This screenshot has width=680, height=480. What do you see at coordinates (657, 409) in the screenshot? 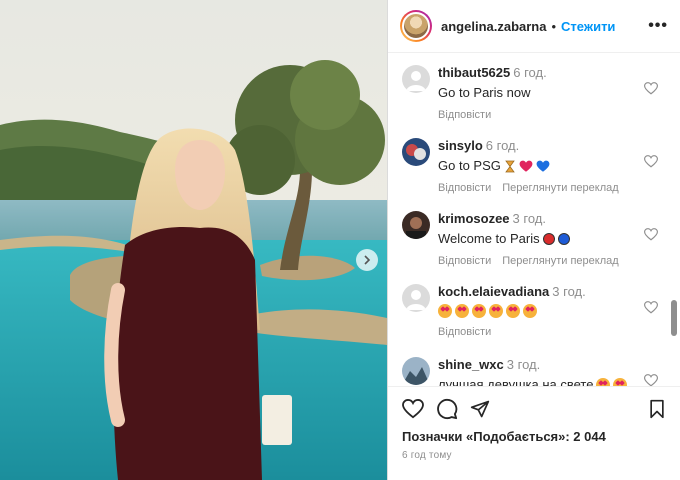
I see `bookmark-icon` at bounding box center [657, 409].